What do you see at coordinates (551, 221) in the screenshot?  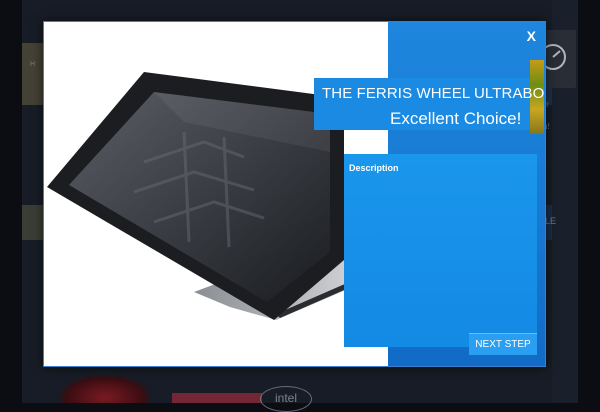 I see `background-side-label: LE` at bounding box center [551, 221].